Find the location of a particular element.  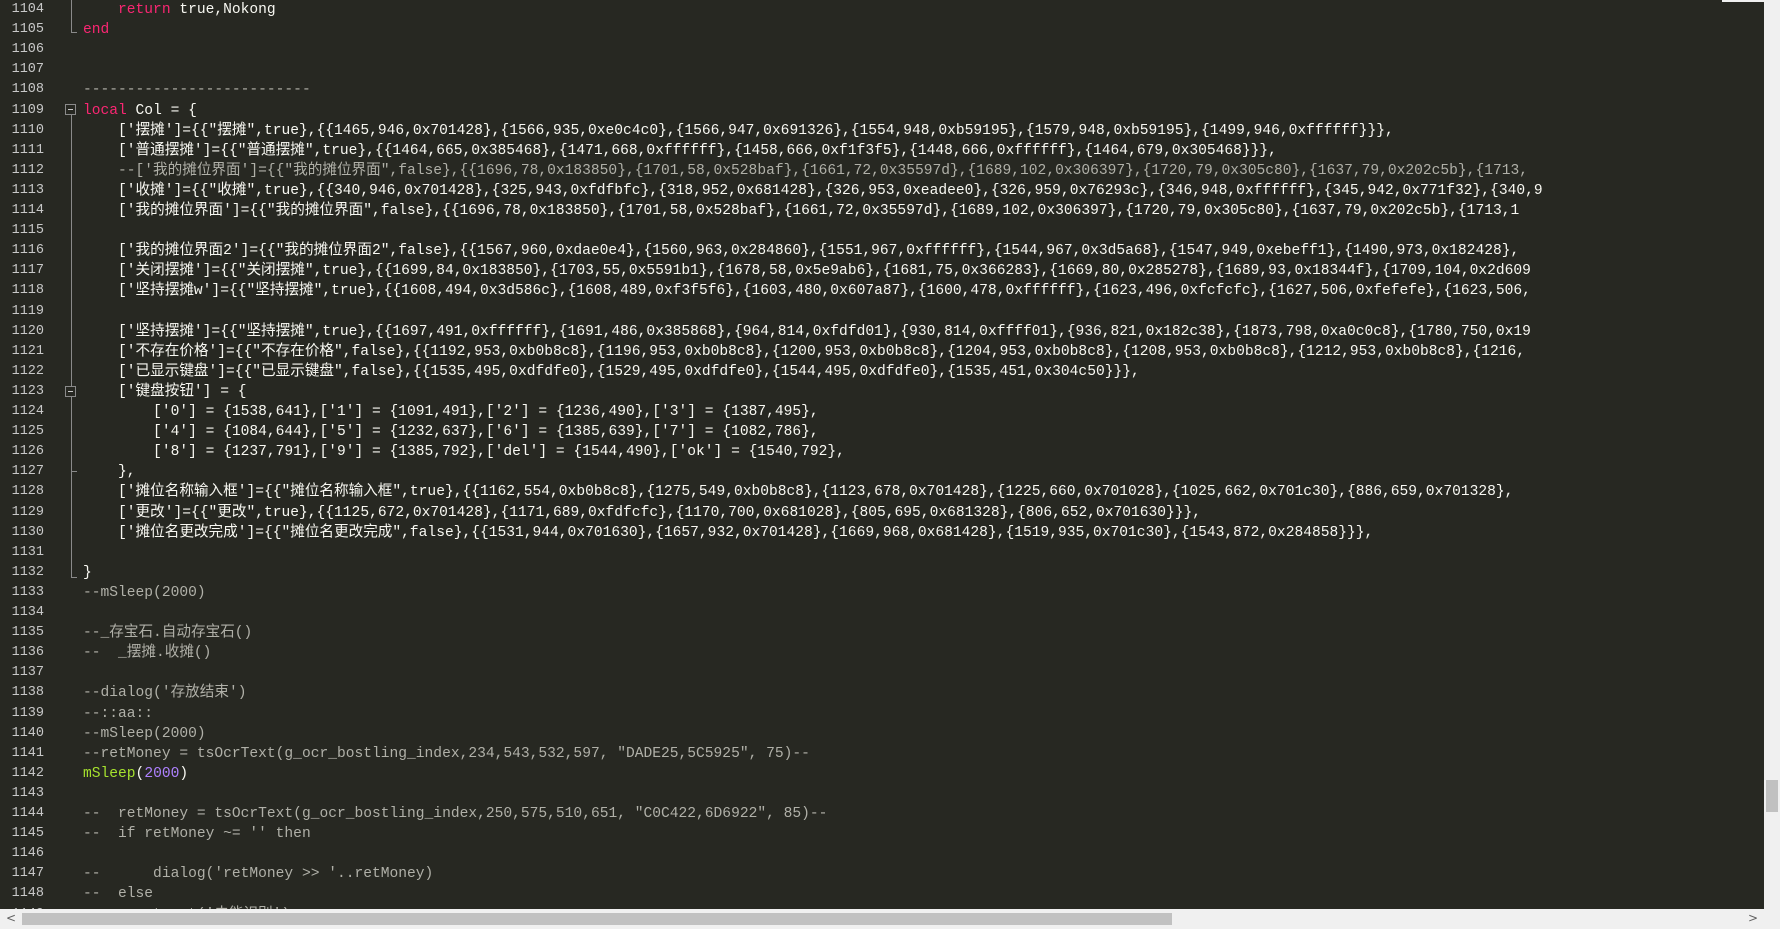

code-line: 1147 -- dialog('retMoney >> '..retMoney) is located at coordinates (882, 874).